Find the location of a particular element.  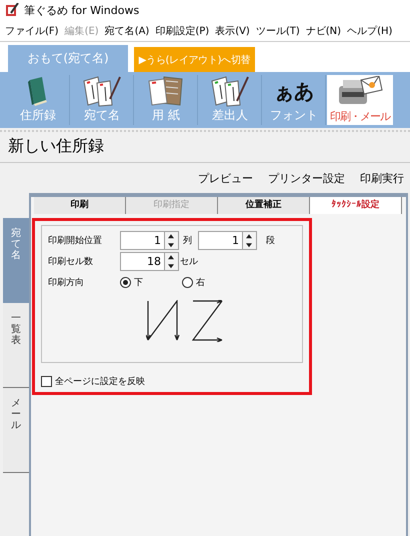

menu-item: ナビ(N) is located at coordinates (325, 31).